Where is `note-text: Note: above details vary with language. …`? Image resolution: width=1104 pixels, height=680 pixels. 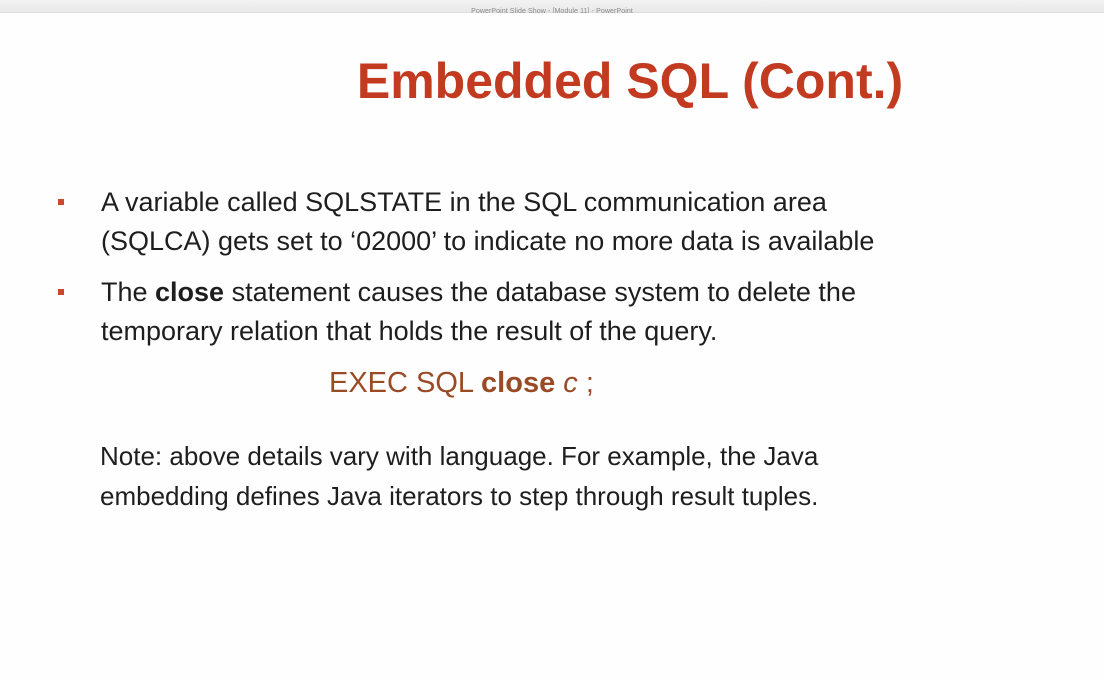
note-text: Note: above details vary with language. … is located at coordinates (459, 476).